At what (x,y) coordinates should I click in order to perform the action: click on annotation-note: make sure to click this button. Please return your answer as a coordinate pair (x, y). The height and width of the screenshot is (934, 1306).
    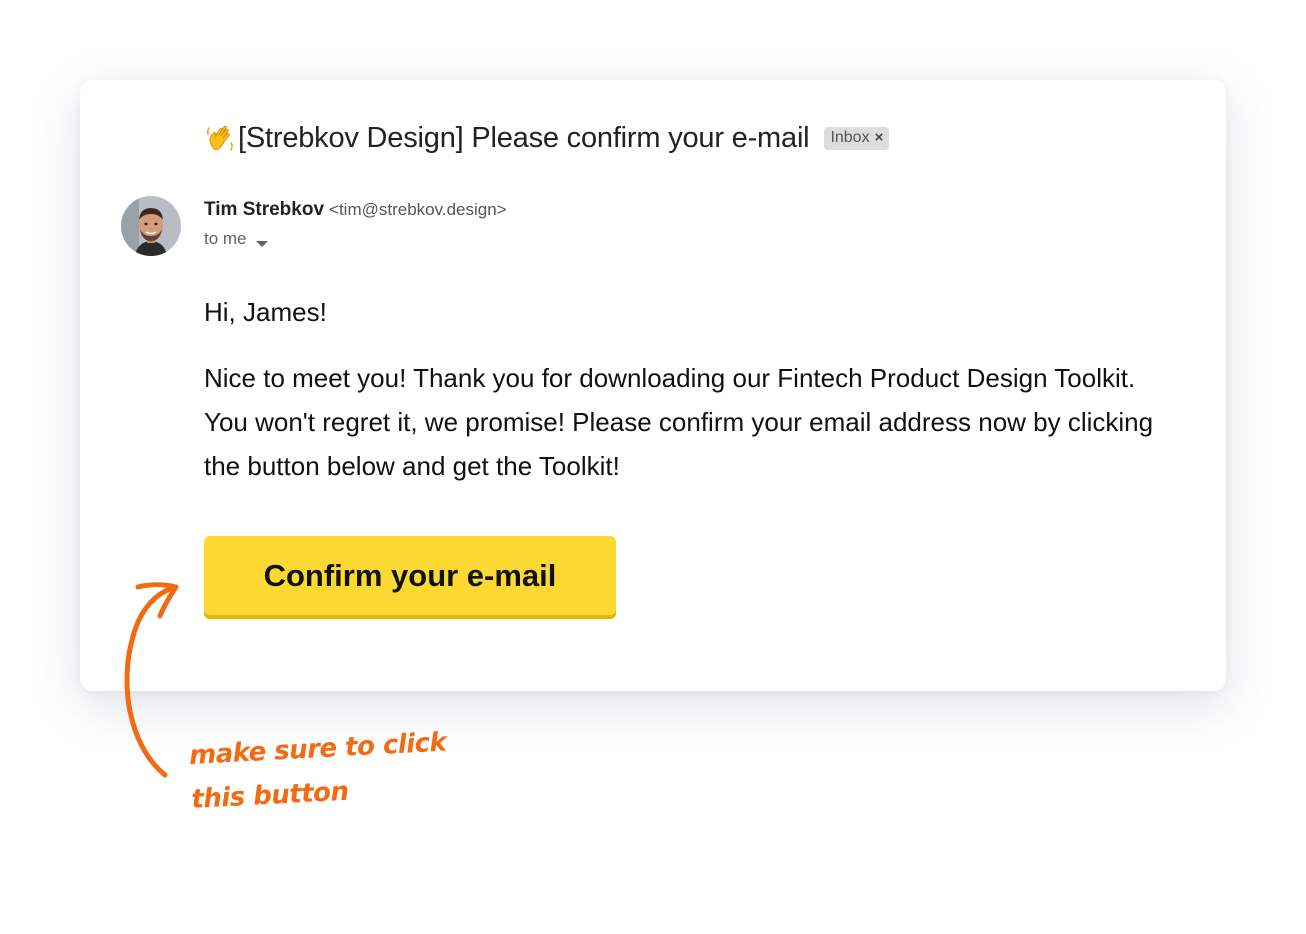
    Looking at the image, I should click on (318, 771).